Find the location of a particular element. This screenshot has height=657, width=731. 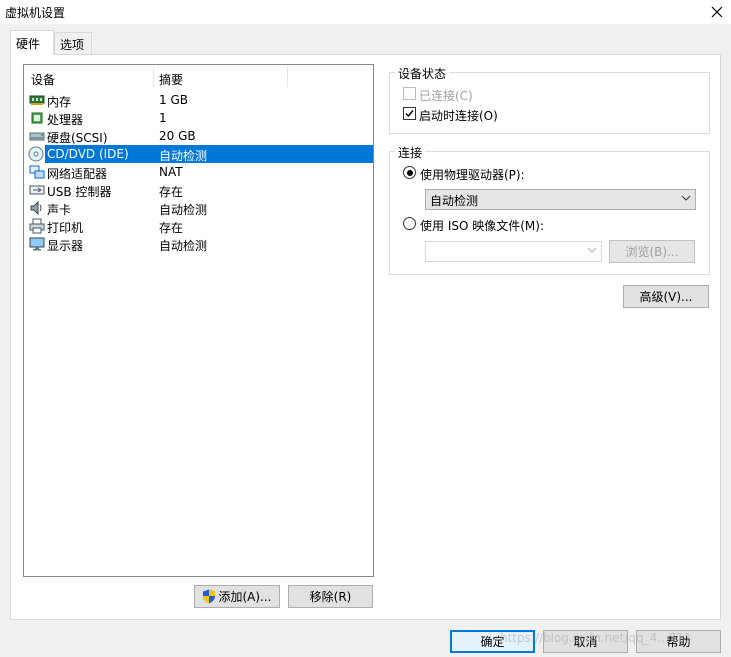

help-button-label: 帮助 is located at coordinates (678, 642).